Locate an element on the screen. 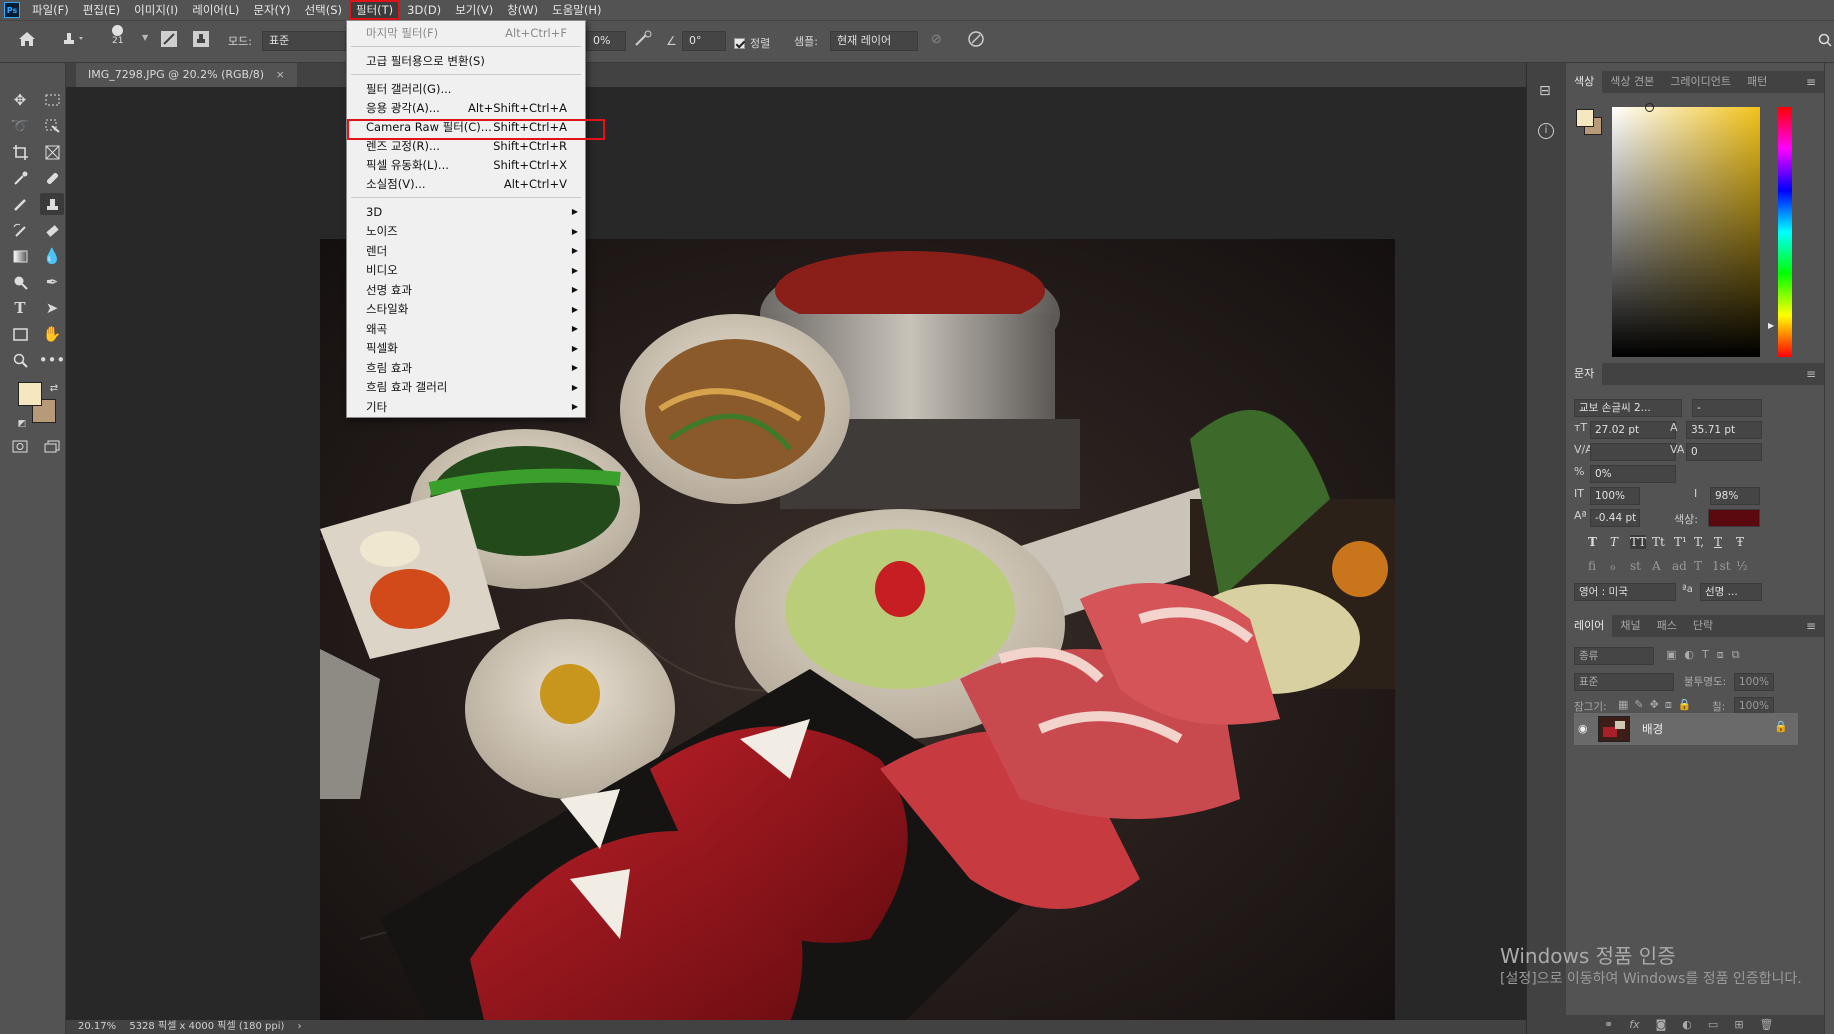  filter-menu-item: 선명 효과 ▶ is located at coordinates (466, 289).